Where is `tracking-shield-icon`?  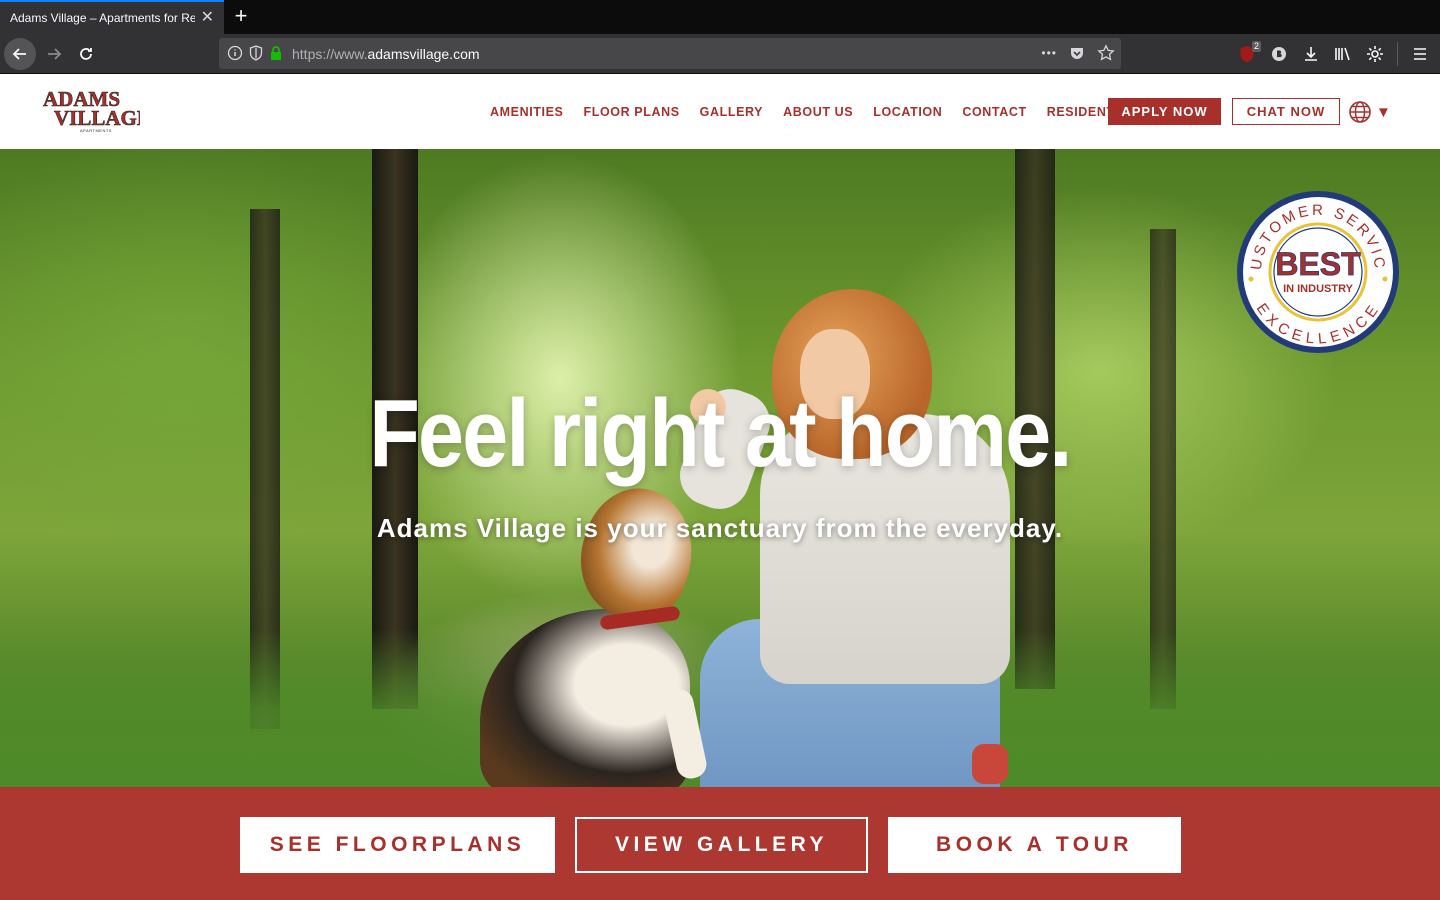
tracking-shield-icon is located at coordinates (256, 53).